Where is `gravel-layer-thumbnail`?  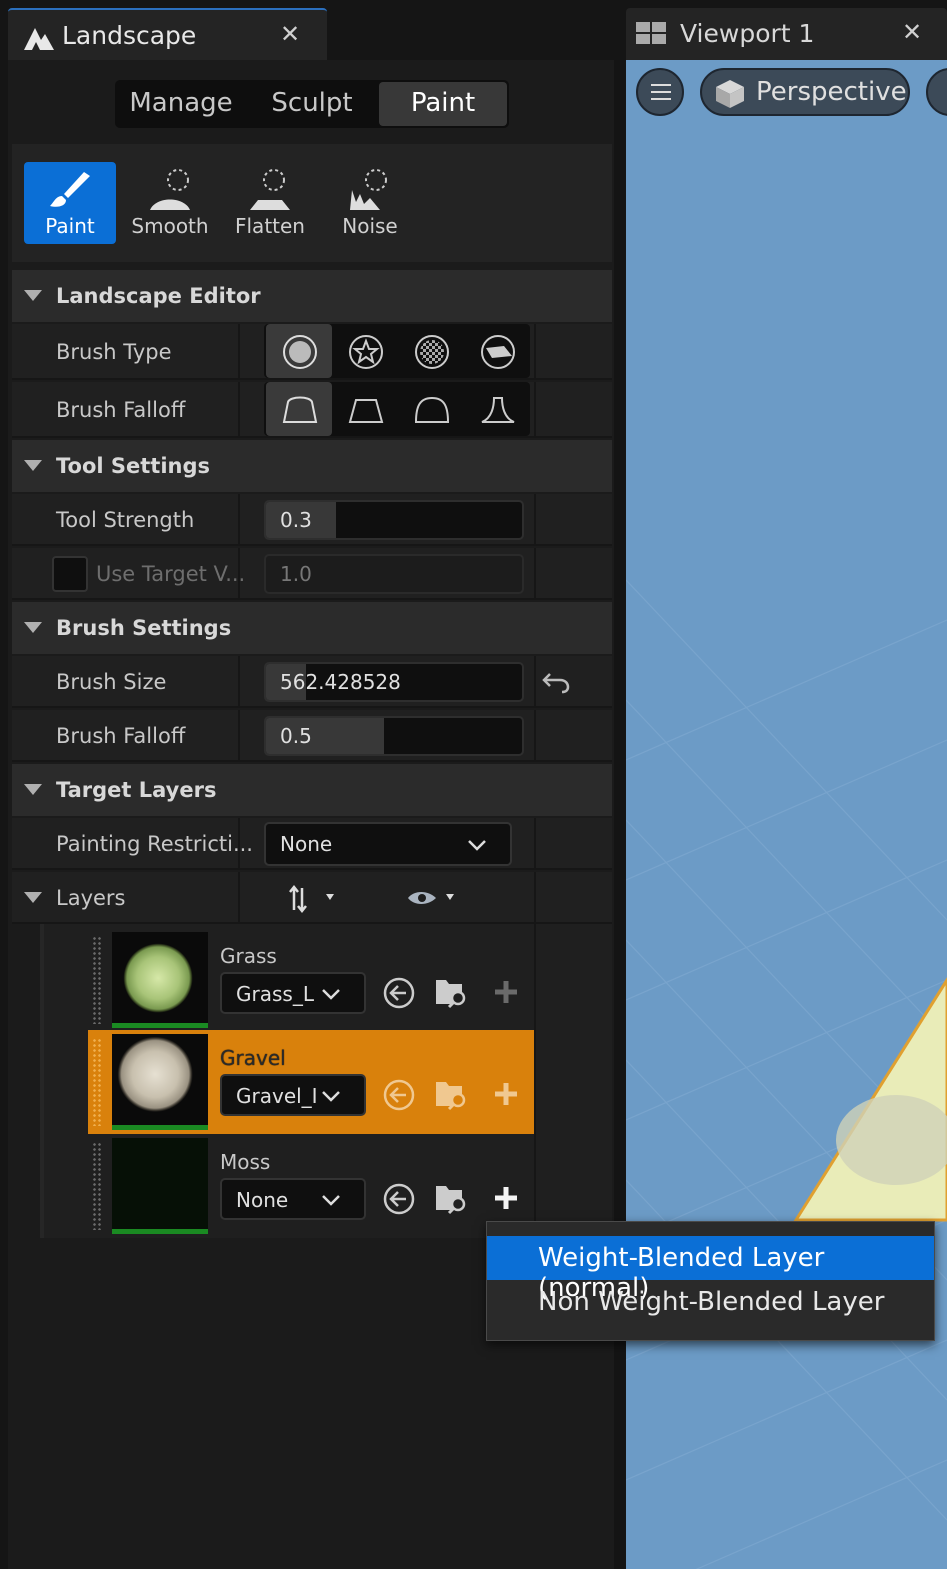
gravel-layer-thumbnail is located at coordinates (160, 1082).